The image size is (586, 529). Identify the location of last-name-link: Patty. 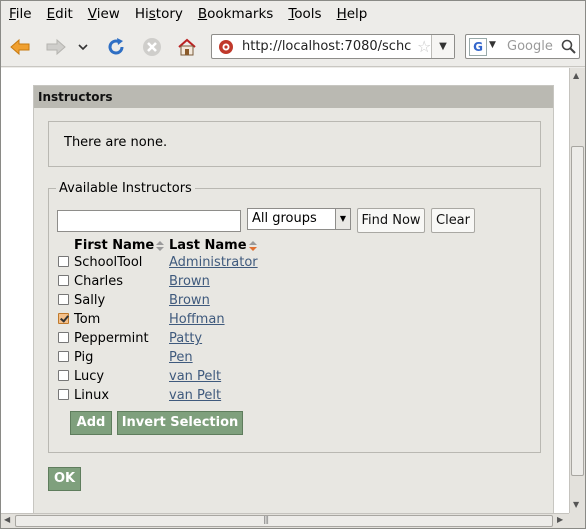
(185, 338).